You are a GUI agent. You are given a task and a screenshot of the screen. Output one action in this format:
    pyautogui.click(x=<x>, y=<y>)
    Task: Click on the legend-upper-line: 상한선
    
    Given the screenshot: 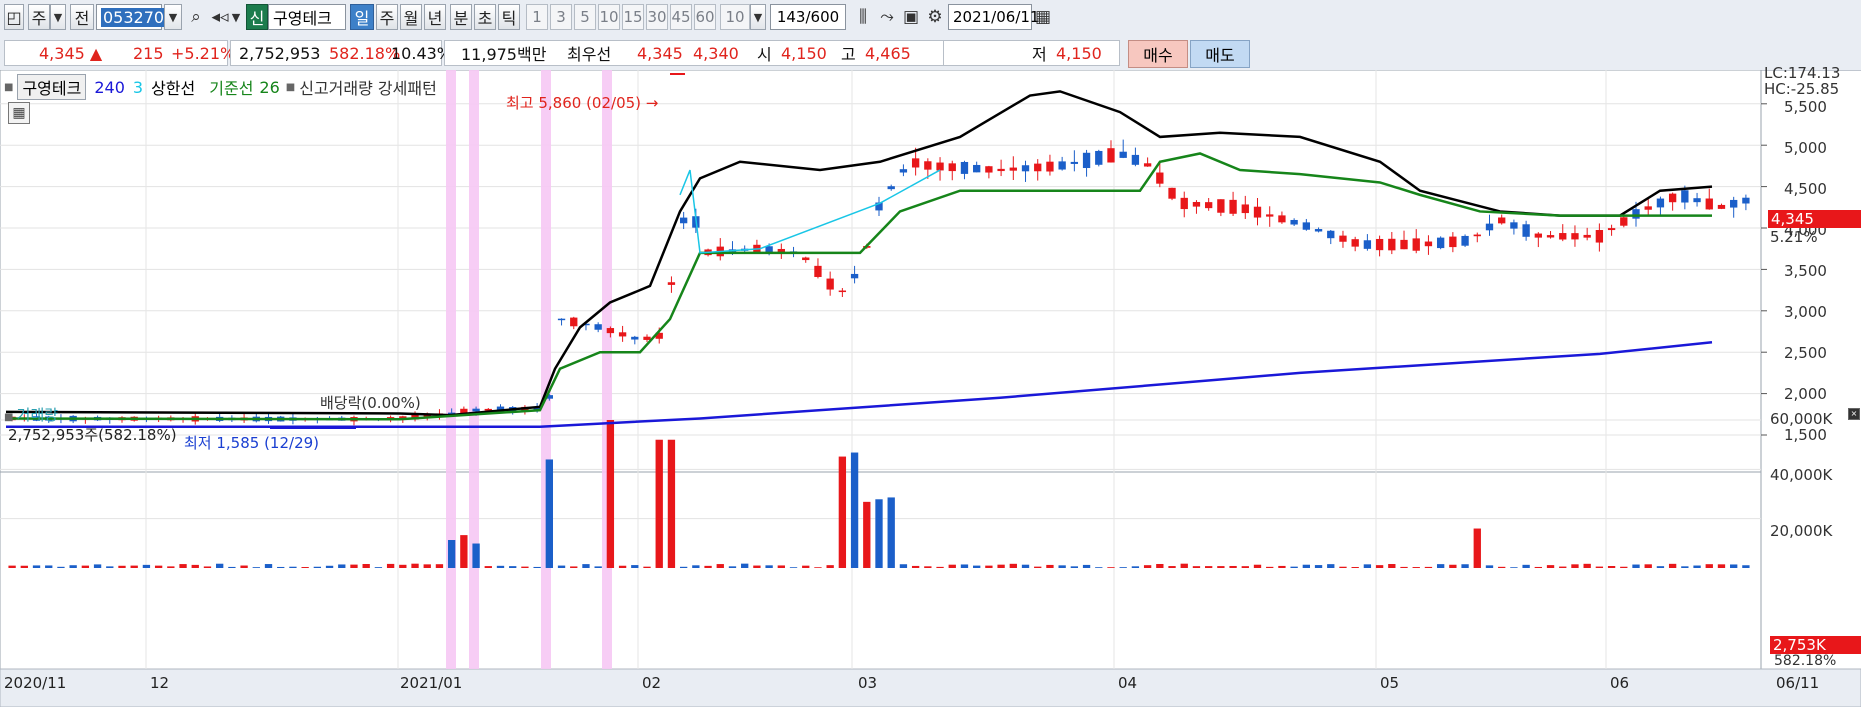 What is the action you would take?
    pyautogui.click(x=173, y=87)
    